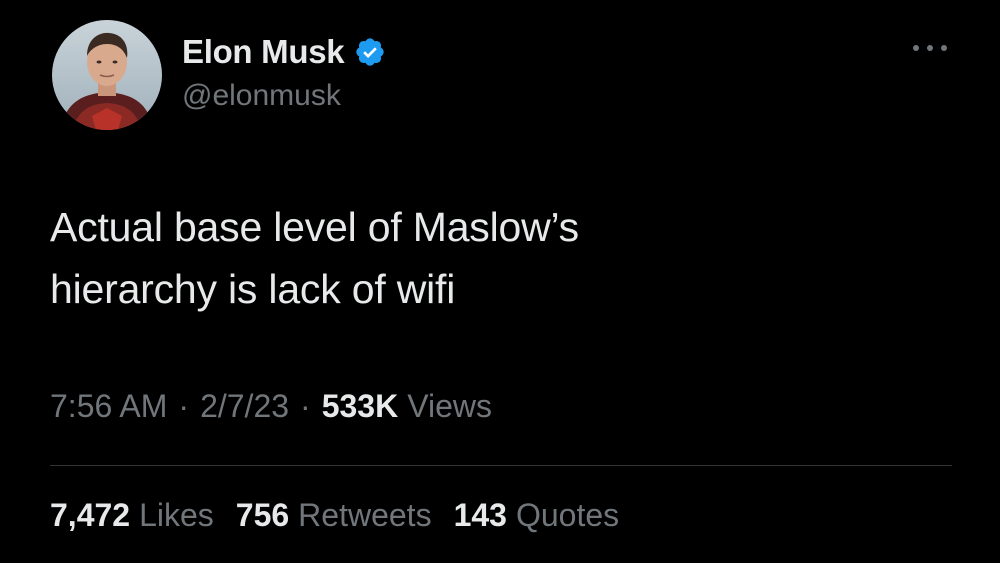 The width and height of the screenshot is (1000, 563). I want to click on quotes-count: 143, so click(480, 515).